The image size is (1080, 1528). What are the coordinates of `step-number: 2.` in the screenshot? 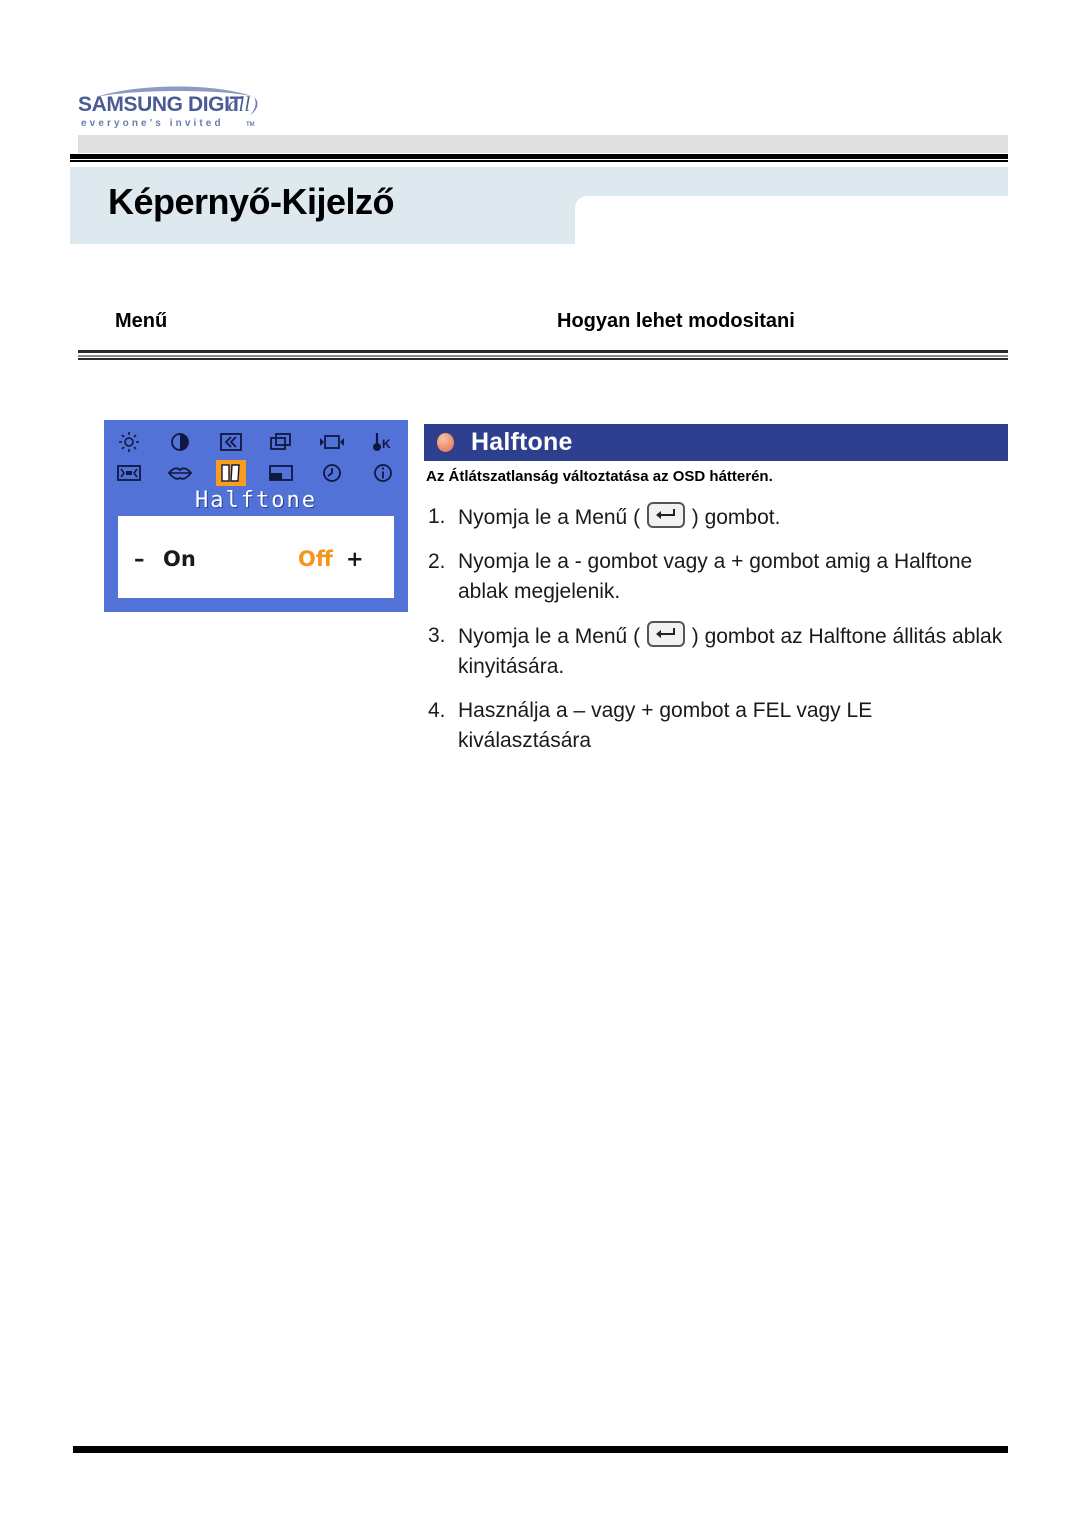 It's located at (437, 561).